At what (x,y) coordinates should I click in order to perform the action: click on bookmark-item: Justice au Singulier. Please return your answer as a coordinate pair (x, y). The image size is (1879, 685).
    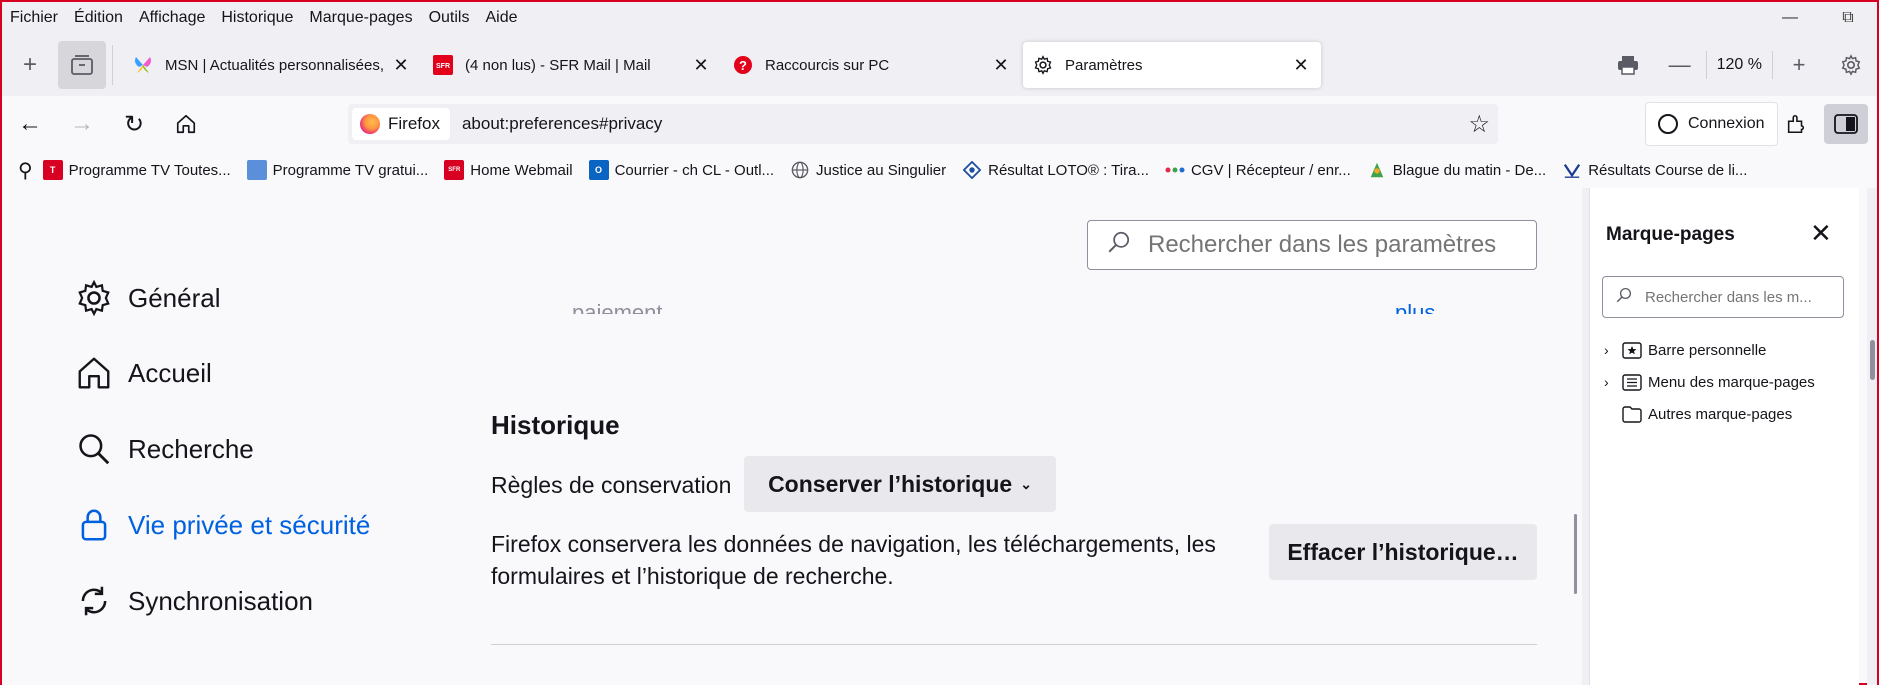
    Looking at the image, I should click on (868, 170).